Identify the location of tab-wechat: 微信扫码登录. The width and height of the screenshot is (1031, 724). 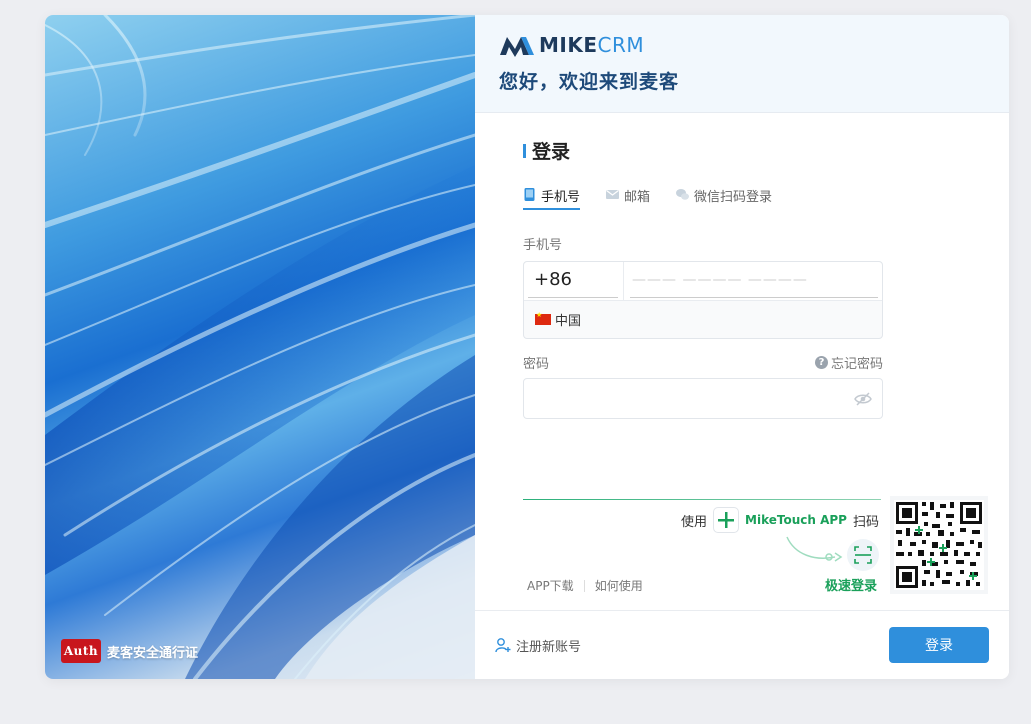
(724, 198).